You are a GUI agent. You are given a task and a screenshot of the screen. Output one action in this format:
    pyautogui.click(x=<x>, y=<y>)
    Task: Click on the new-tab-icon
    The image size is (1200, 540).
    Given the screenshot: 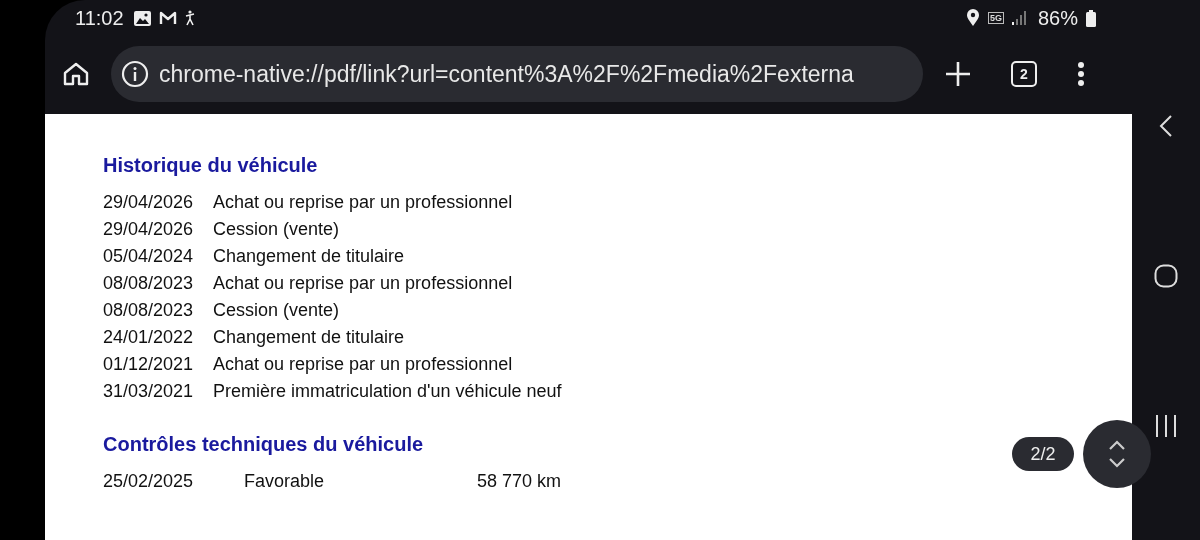 What is the action you would take?
    pyautogui.click(x=958, y=74)
    